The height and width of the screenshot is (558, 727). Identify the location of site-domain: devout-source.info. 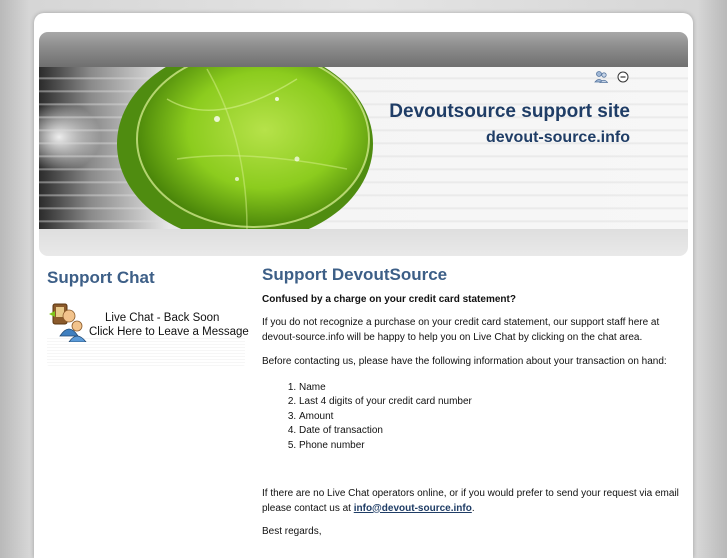
(557, 137).